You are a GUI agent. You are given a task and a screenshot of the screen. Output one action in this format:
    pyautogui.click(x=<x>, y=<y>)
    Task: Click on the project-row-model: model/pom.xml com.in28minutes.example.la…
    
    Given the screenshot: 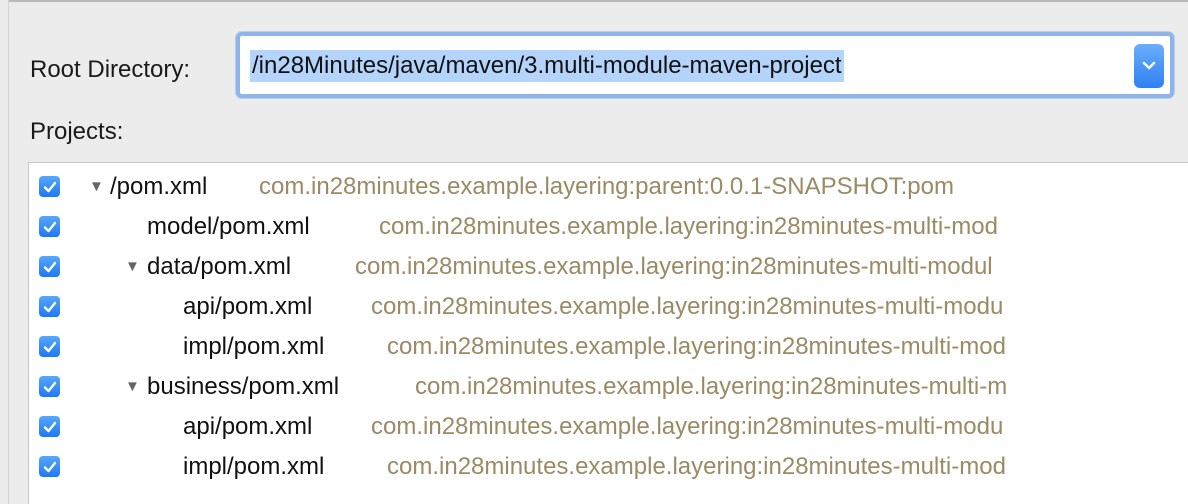 What is the action you would take?
    pyautogui.click(x=608, y=227)
    